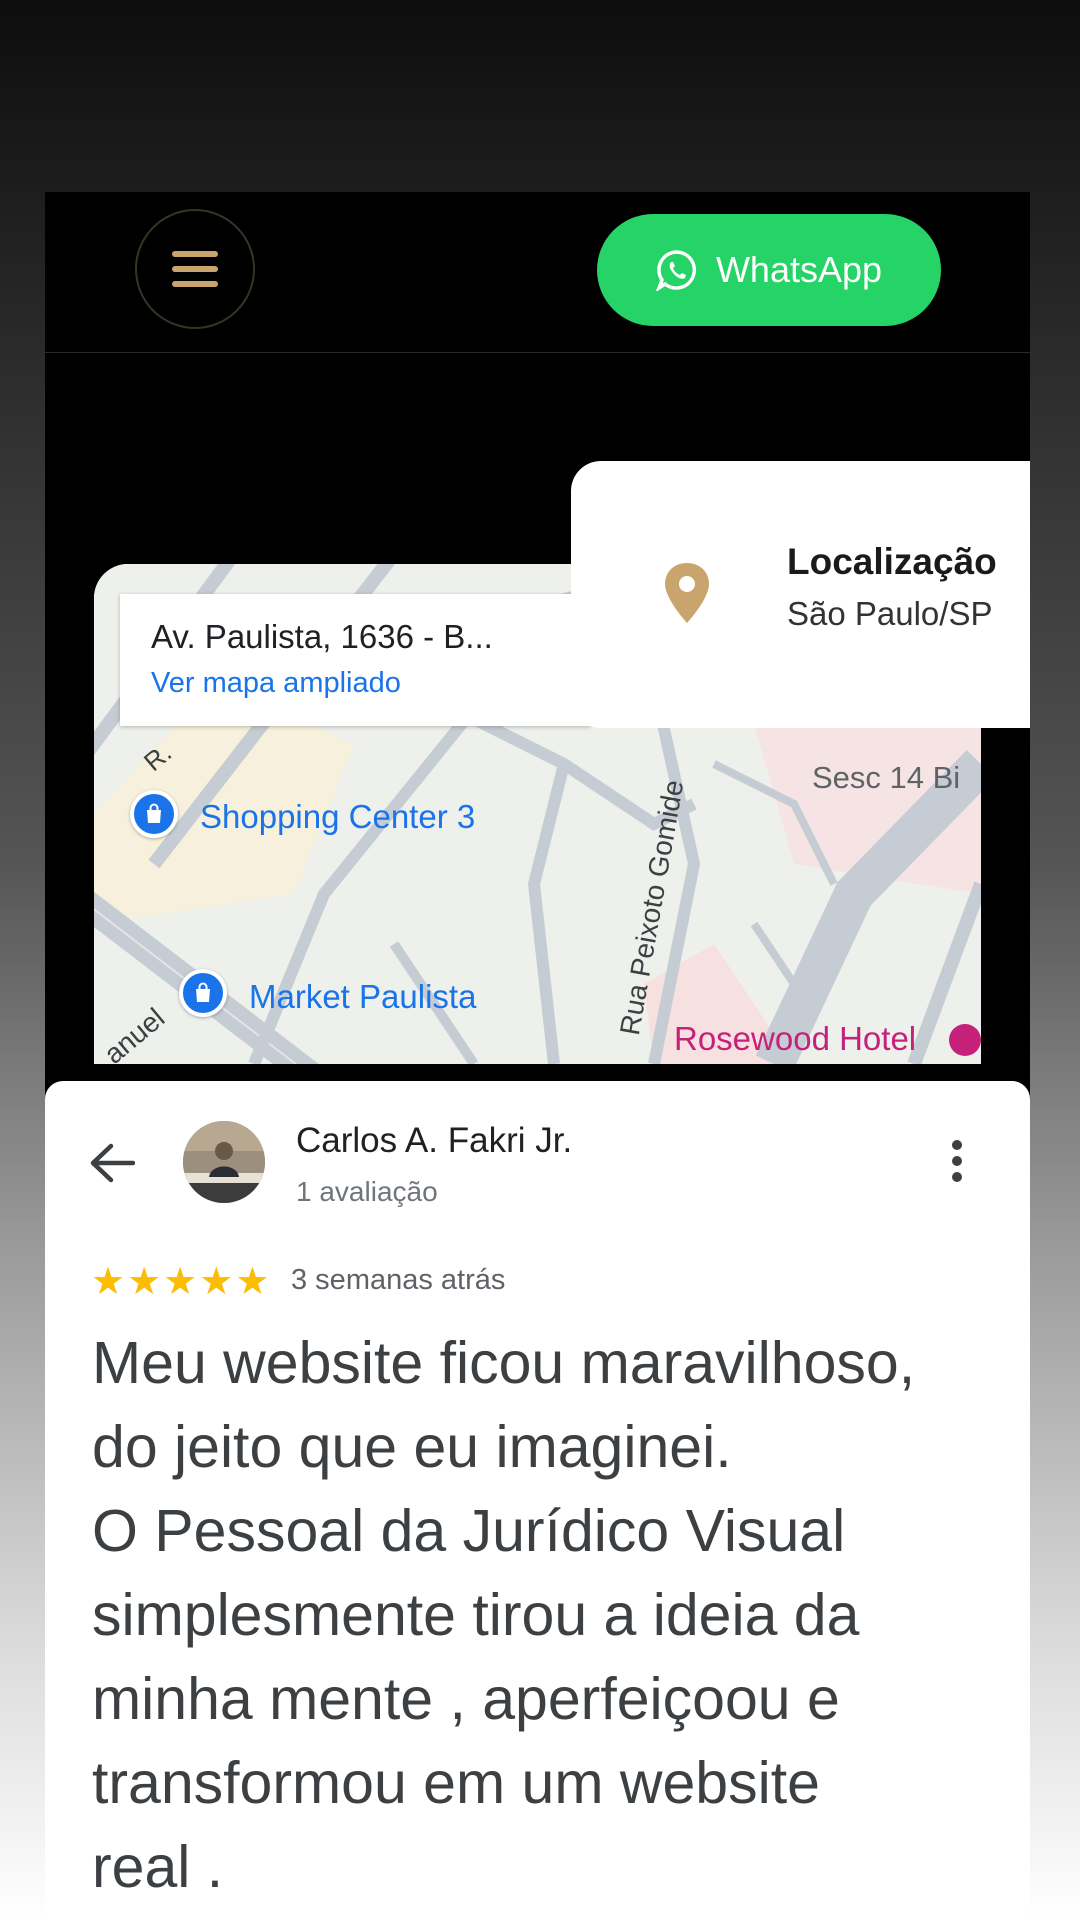 The height and width of the screenshot is (1920, 1080). I want to click on view-larger-map-link: Ver mapa ampliado, so click(276, 683).